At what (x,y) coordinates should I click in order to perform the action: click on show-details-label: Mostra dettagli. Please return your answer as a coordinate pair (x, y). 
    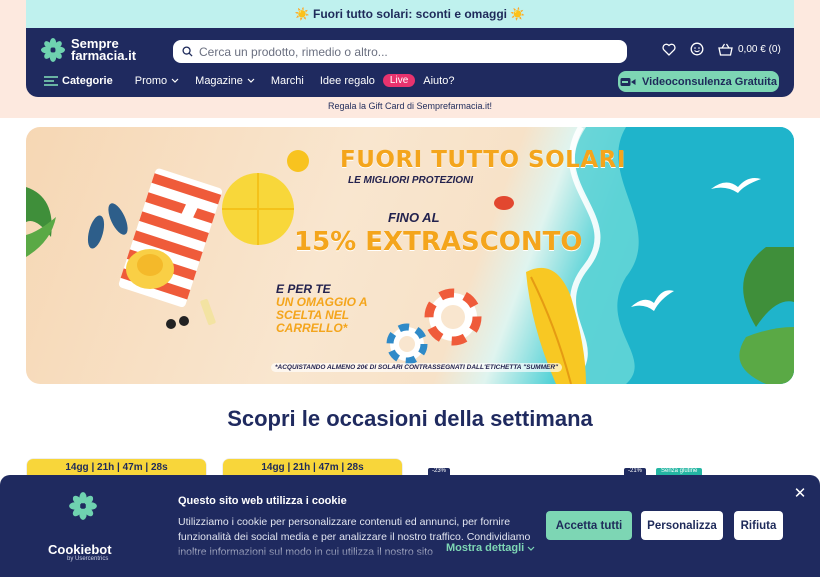
    Looking at the image, I should click on (485, 548).